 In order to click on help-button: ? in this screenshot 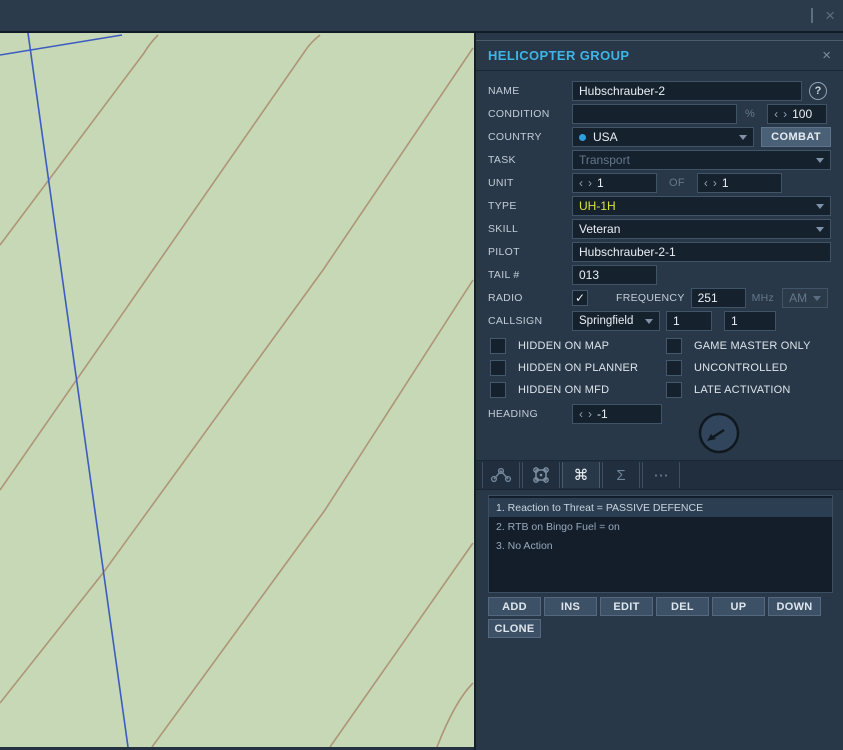, I will do `click(818, 91)`.